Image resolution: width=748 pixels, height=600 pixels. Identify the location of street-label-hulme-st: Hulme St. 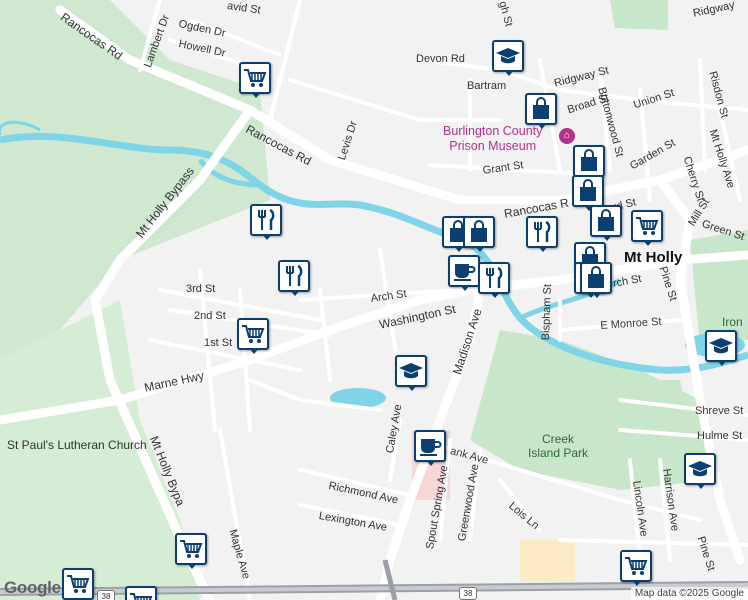
(720, 436).